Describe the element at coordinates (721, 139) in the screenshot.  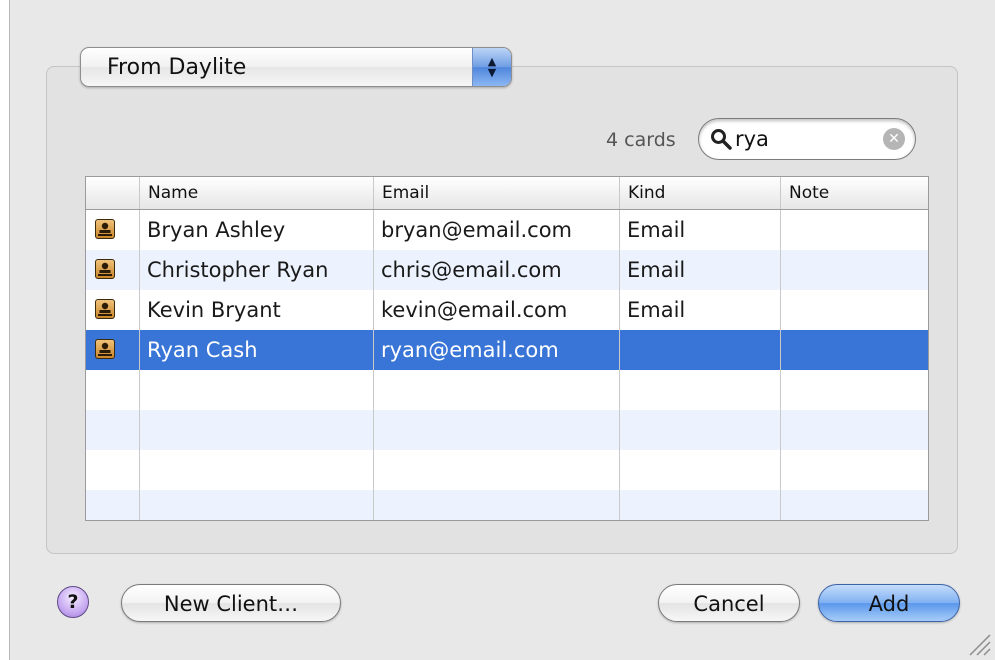
I see `search-icon` at that location.